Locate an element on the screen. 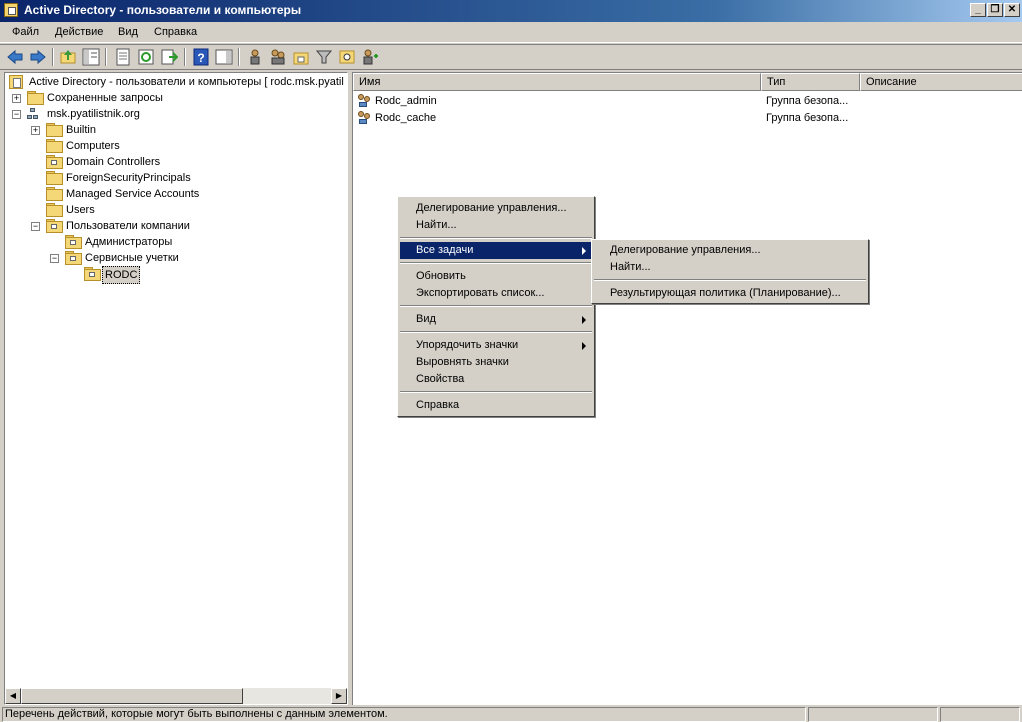  show-hide-tree-icon is located at coordinates (91, 57).